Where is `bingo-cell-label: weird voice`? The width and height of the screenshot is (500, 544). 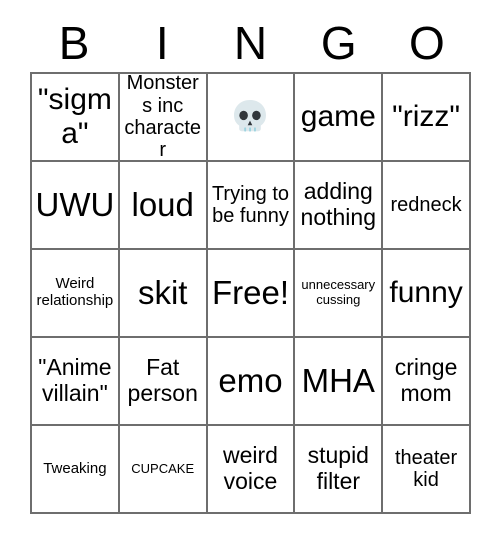 bingo-cell-label: weird voice is located at coordinates (250, 468).